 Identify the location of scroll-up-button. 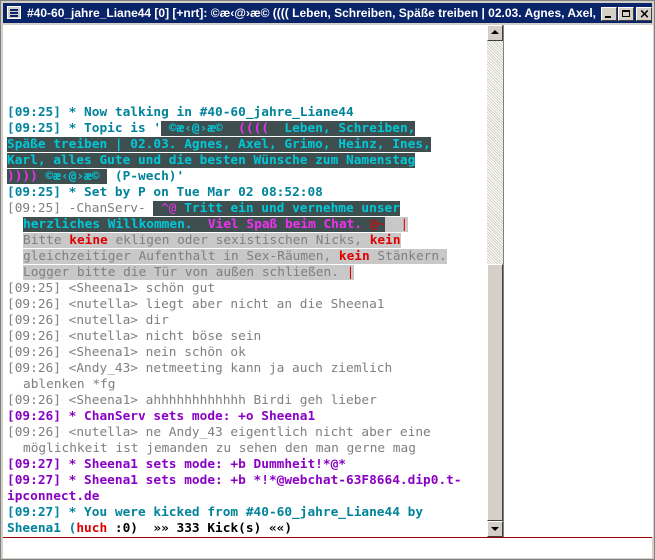
(495, 33).